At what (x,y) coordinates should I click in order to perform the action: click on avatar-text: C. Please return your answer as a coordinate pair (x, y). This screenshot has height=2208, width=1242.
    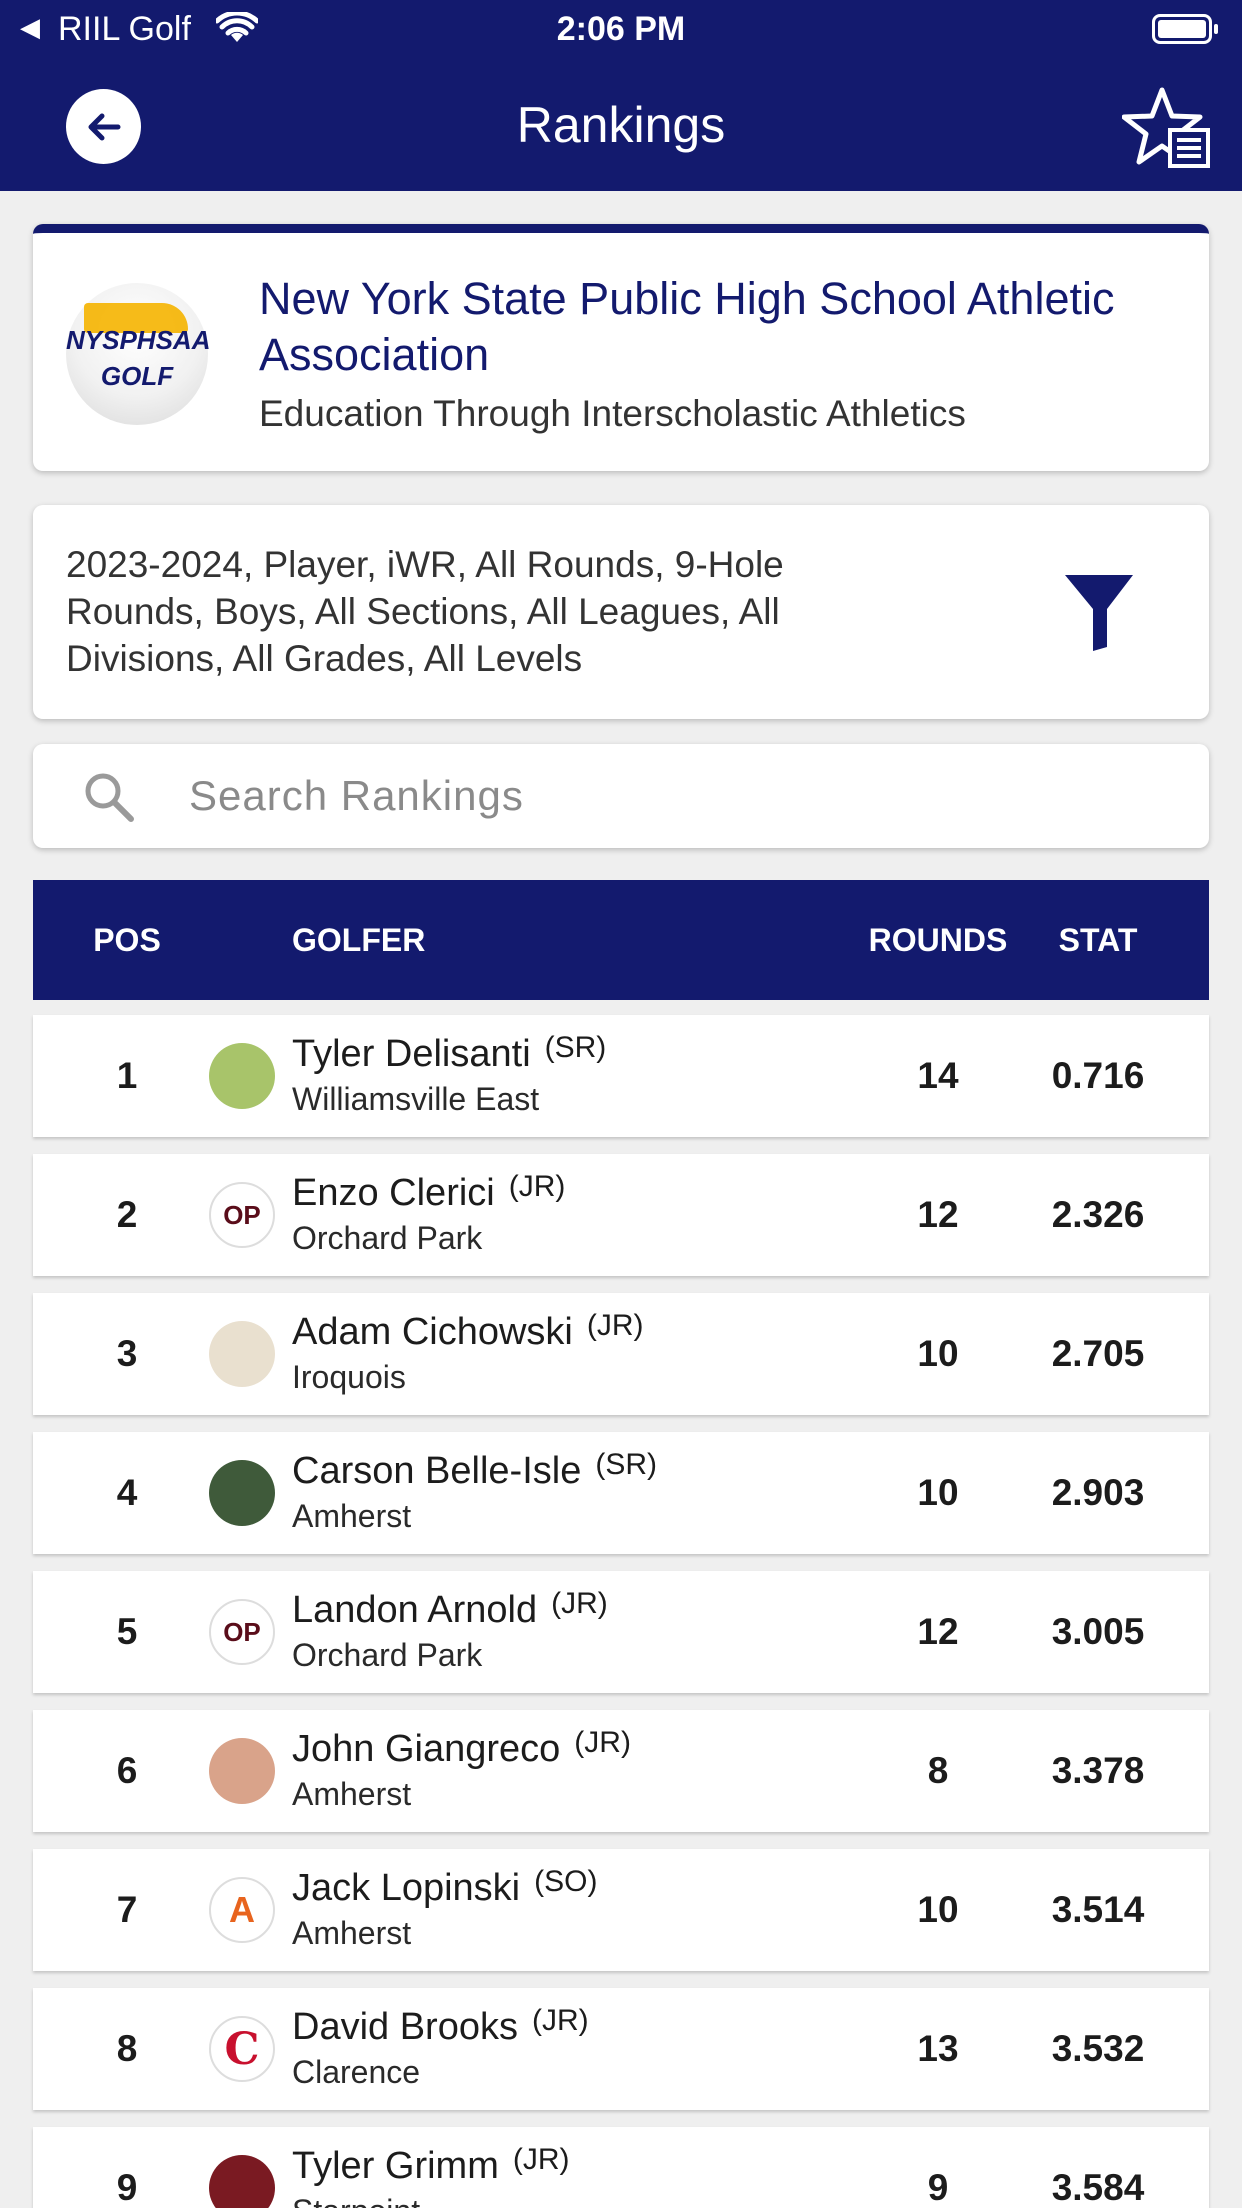
    Looking at the image, I should click on (242, 2049).